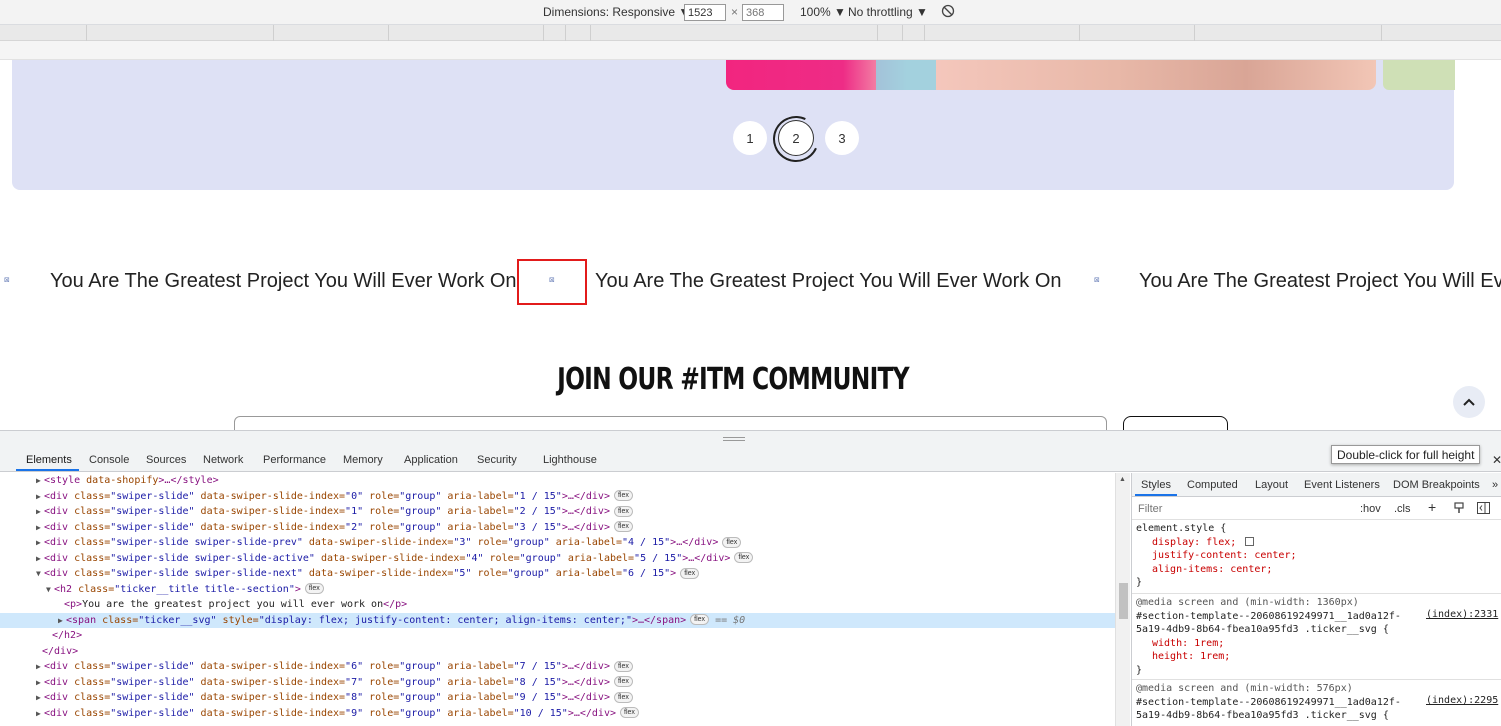  What do you see at coordinates (431, 460) in the screenshot?
I see `tab-application: Application` at bounding box center [431, 460].